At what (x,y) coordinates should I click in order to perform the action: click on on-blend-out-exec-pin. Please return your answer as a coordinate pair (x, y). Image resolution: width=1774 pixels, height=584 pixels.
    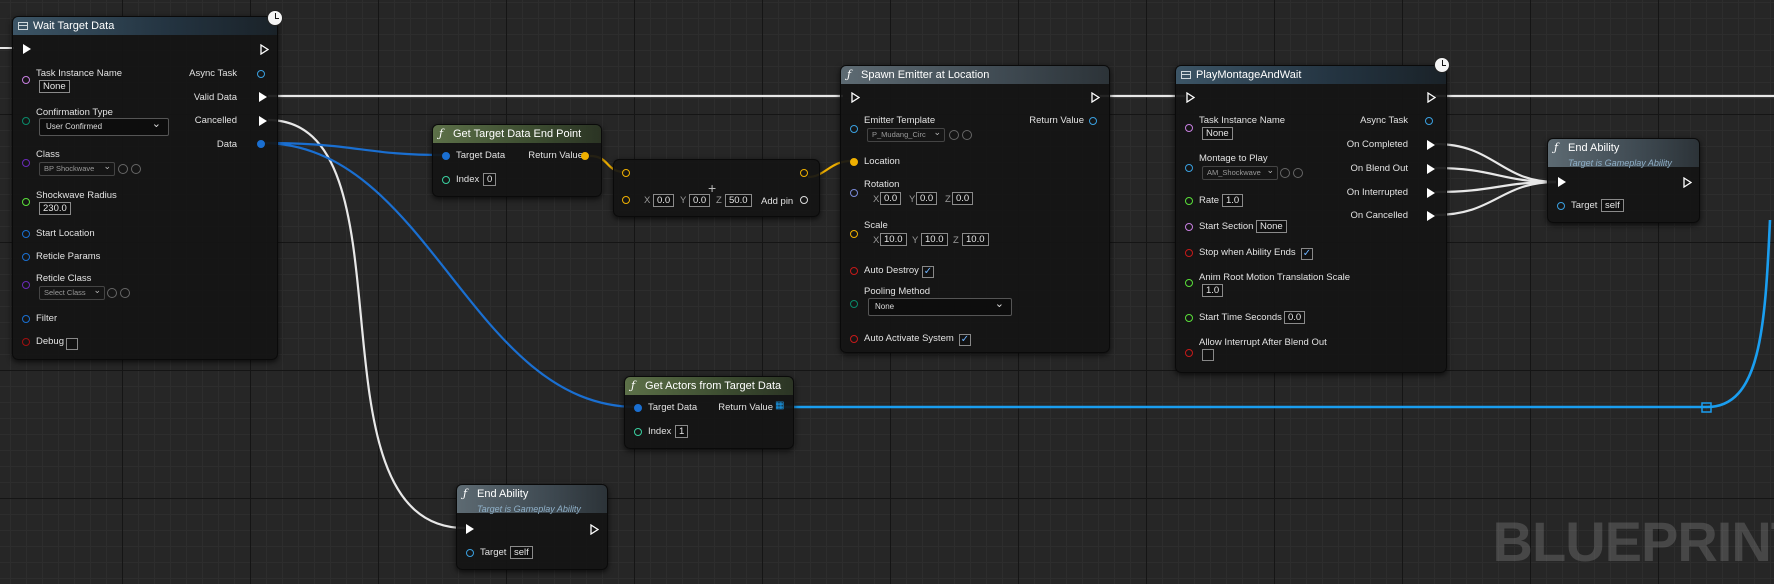
    Looking at the image, I should click on (1431, 169).